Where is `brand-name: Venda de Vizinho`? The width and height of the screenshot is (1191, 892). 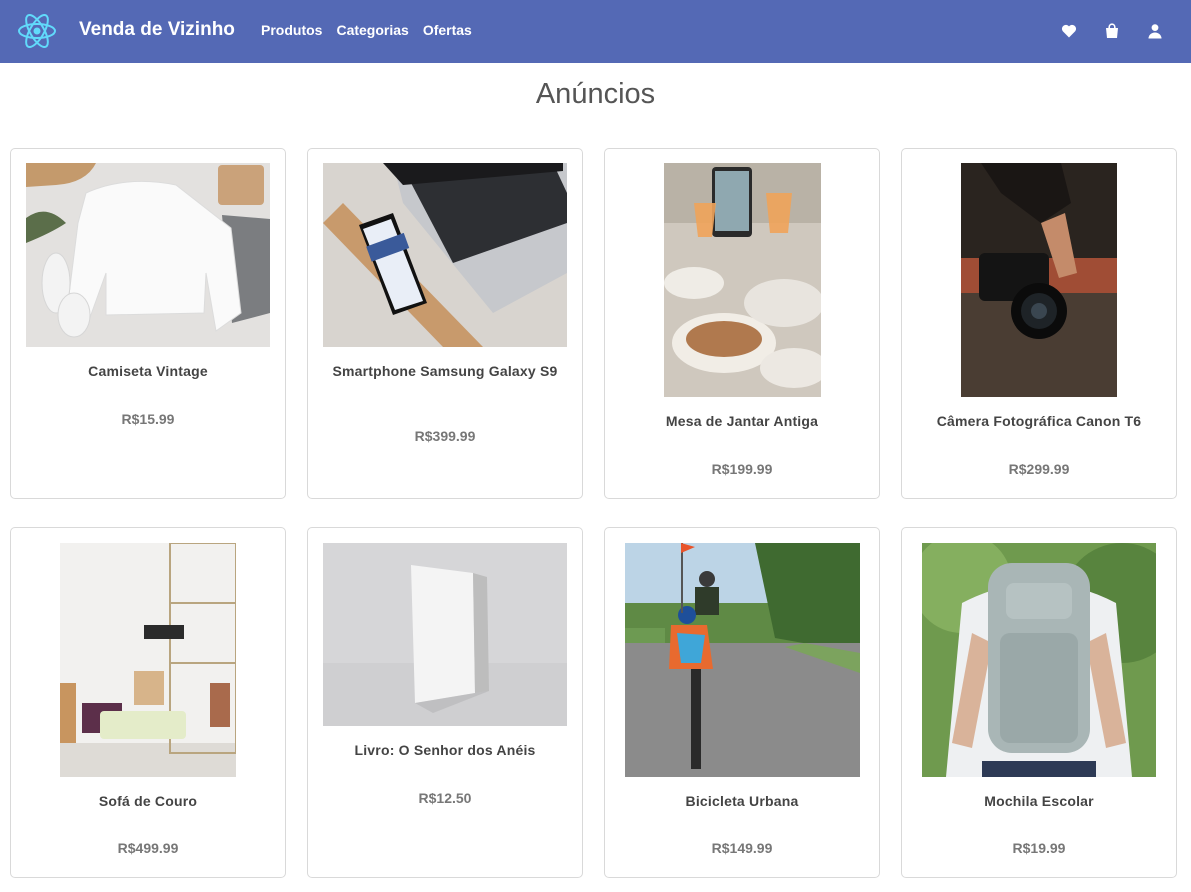
brand-name: Venda de Vizinho is located at coordinates (157, 30).